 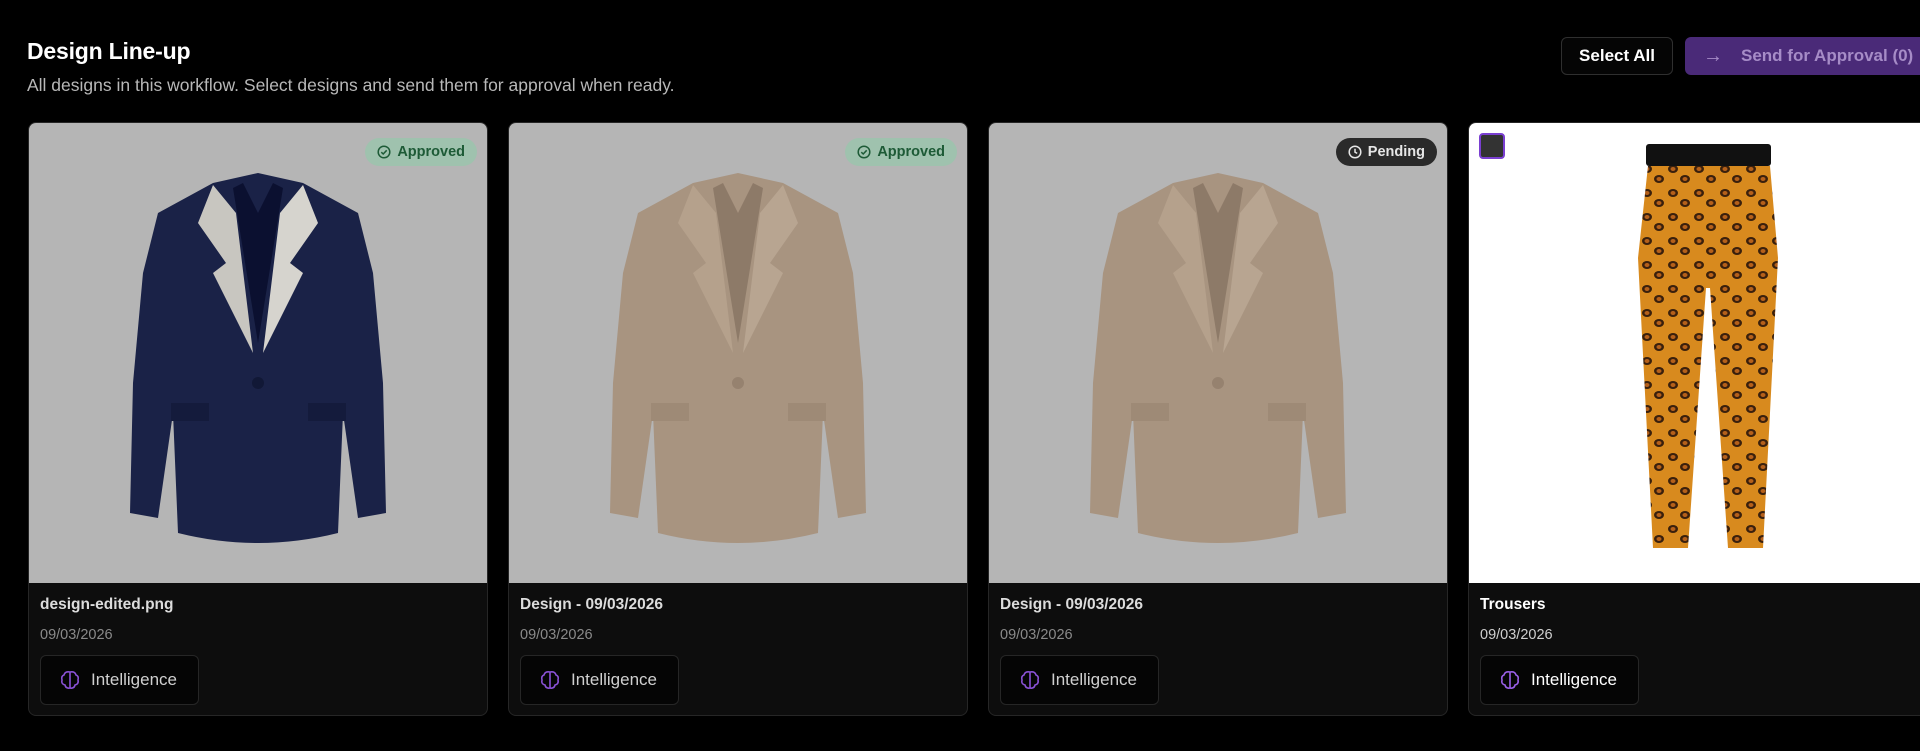 I want to click on status-badge: Pending, so click(x=1386, y=152).